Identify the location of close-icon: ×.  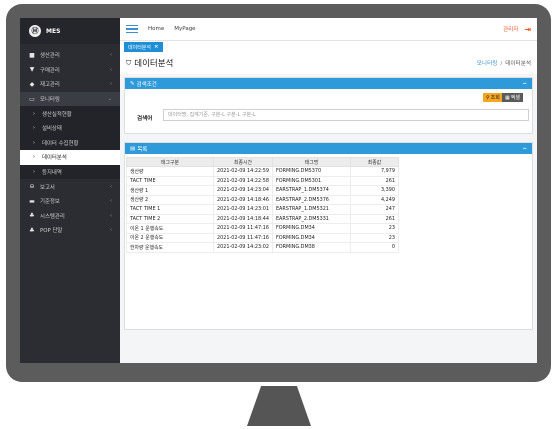
(156, 47).